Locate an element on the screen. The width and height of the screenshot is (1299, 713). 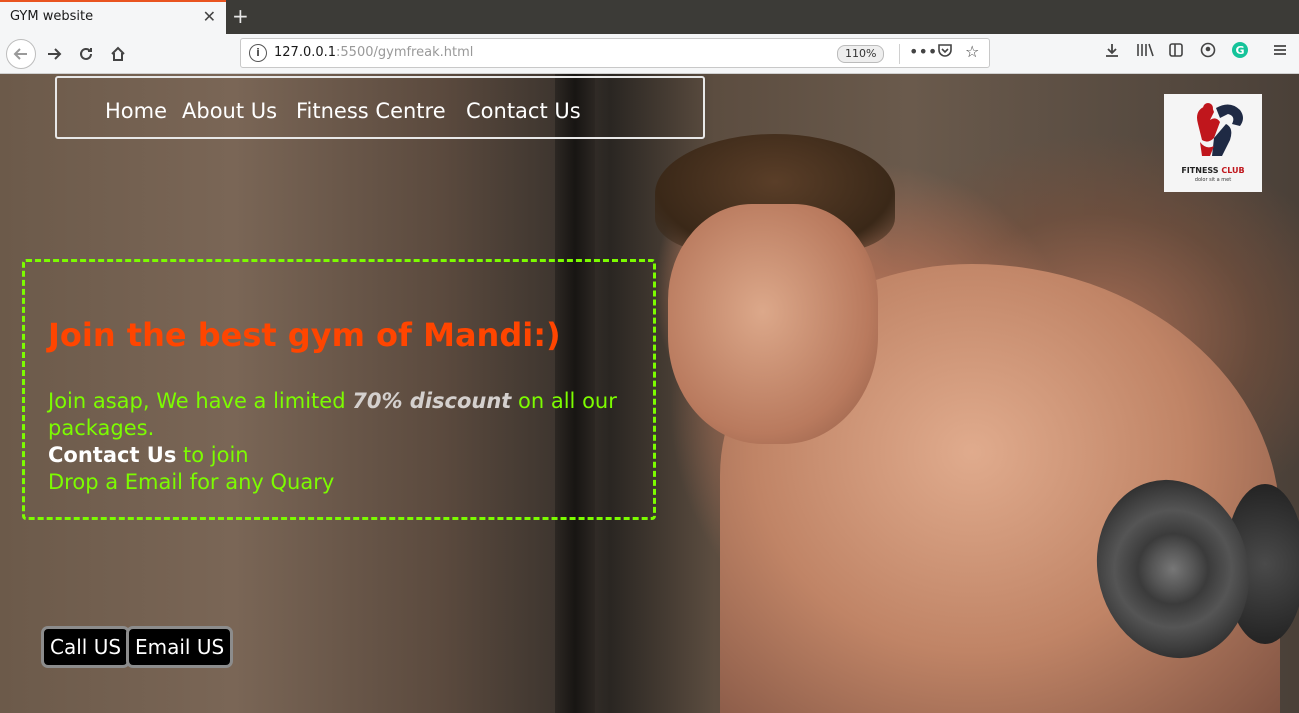
url-text: 127.0.0.1:5500/gymfreak.html is located at coordinates (373, 52).